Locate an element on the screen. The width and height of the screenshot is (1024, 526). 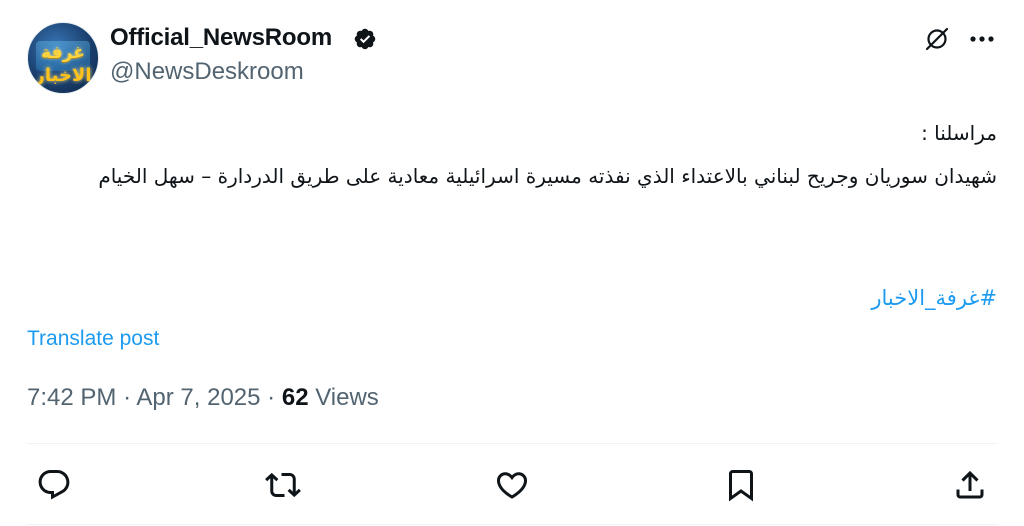
share-button is located at coordinates (970, 485).